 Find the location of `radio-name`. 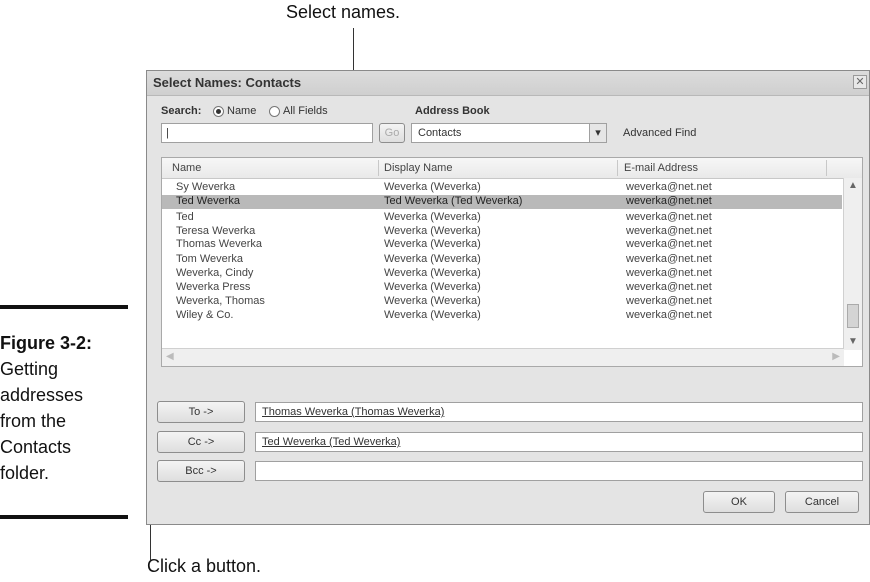

radio-name is located at coordinates (218, 111).